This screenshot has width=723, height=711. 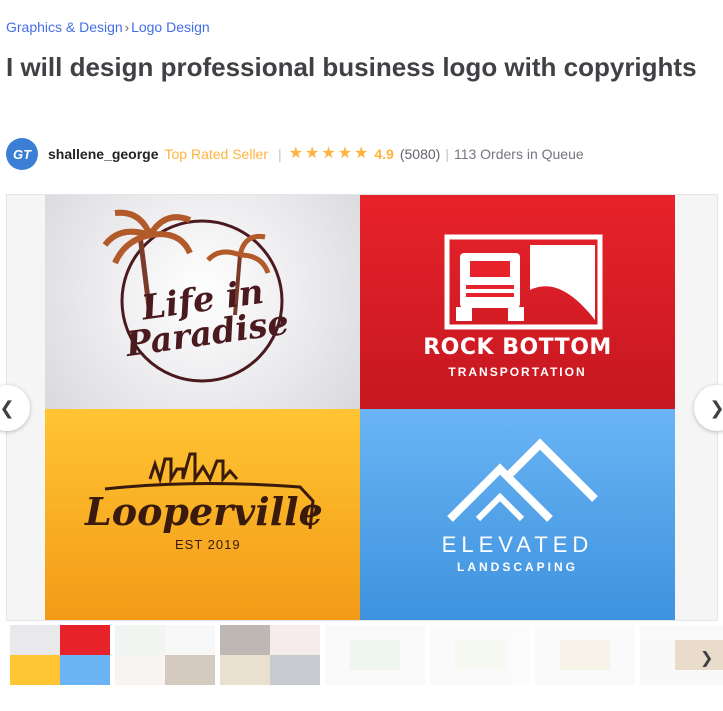 I want to click on elevated-title: ELEVATED, so click(x=517, y=544).